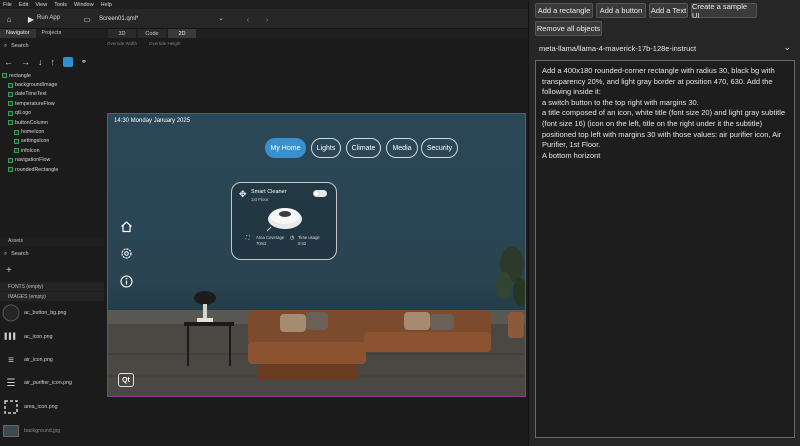 This screenshot has width=800, height=446. Describe the element at coordinates (11, 313) in the screenshot. I see `circle-thumbnail-icon` at that location.